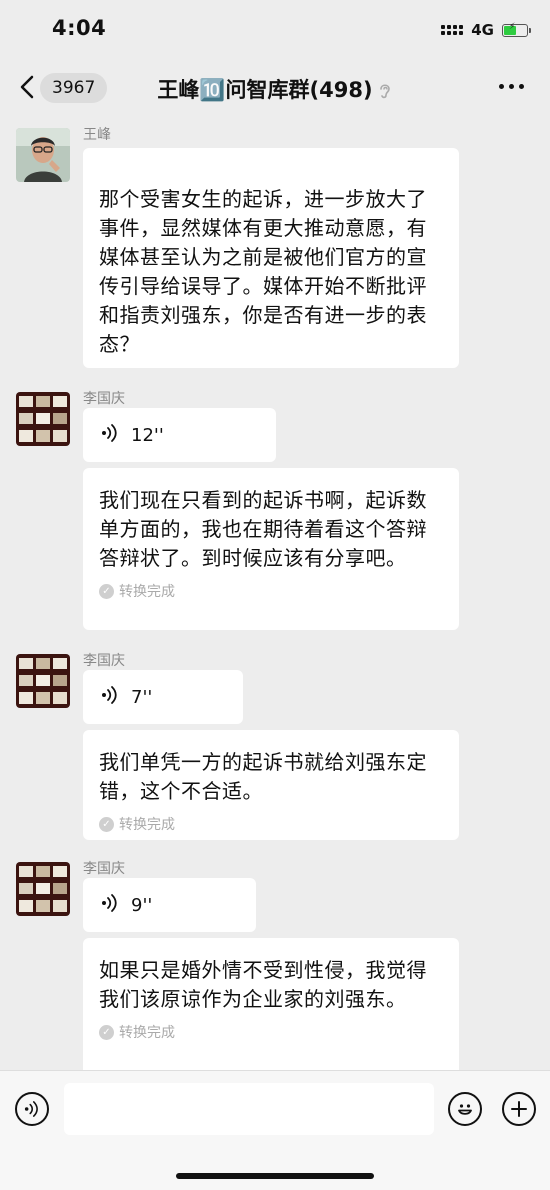 The image size is (550, 1190). I want to click on voice-bubble: 9'', so click(169, 905).